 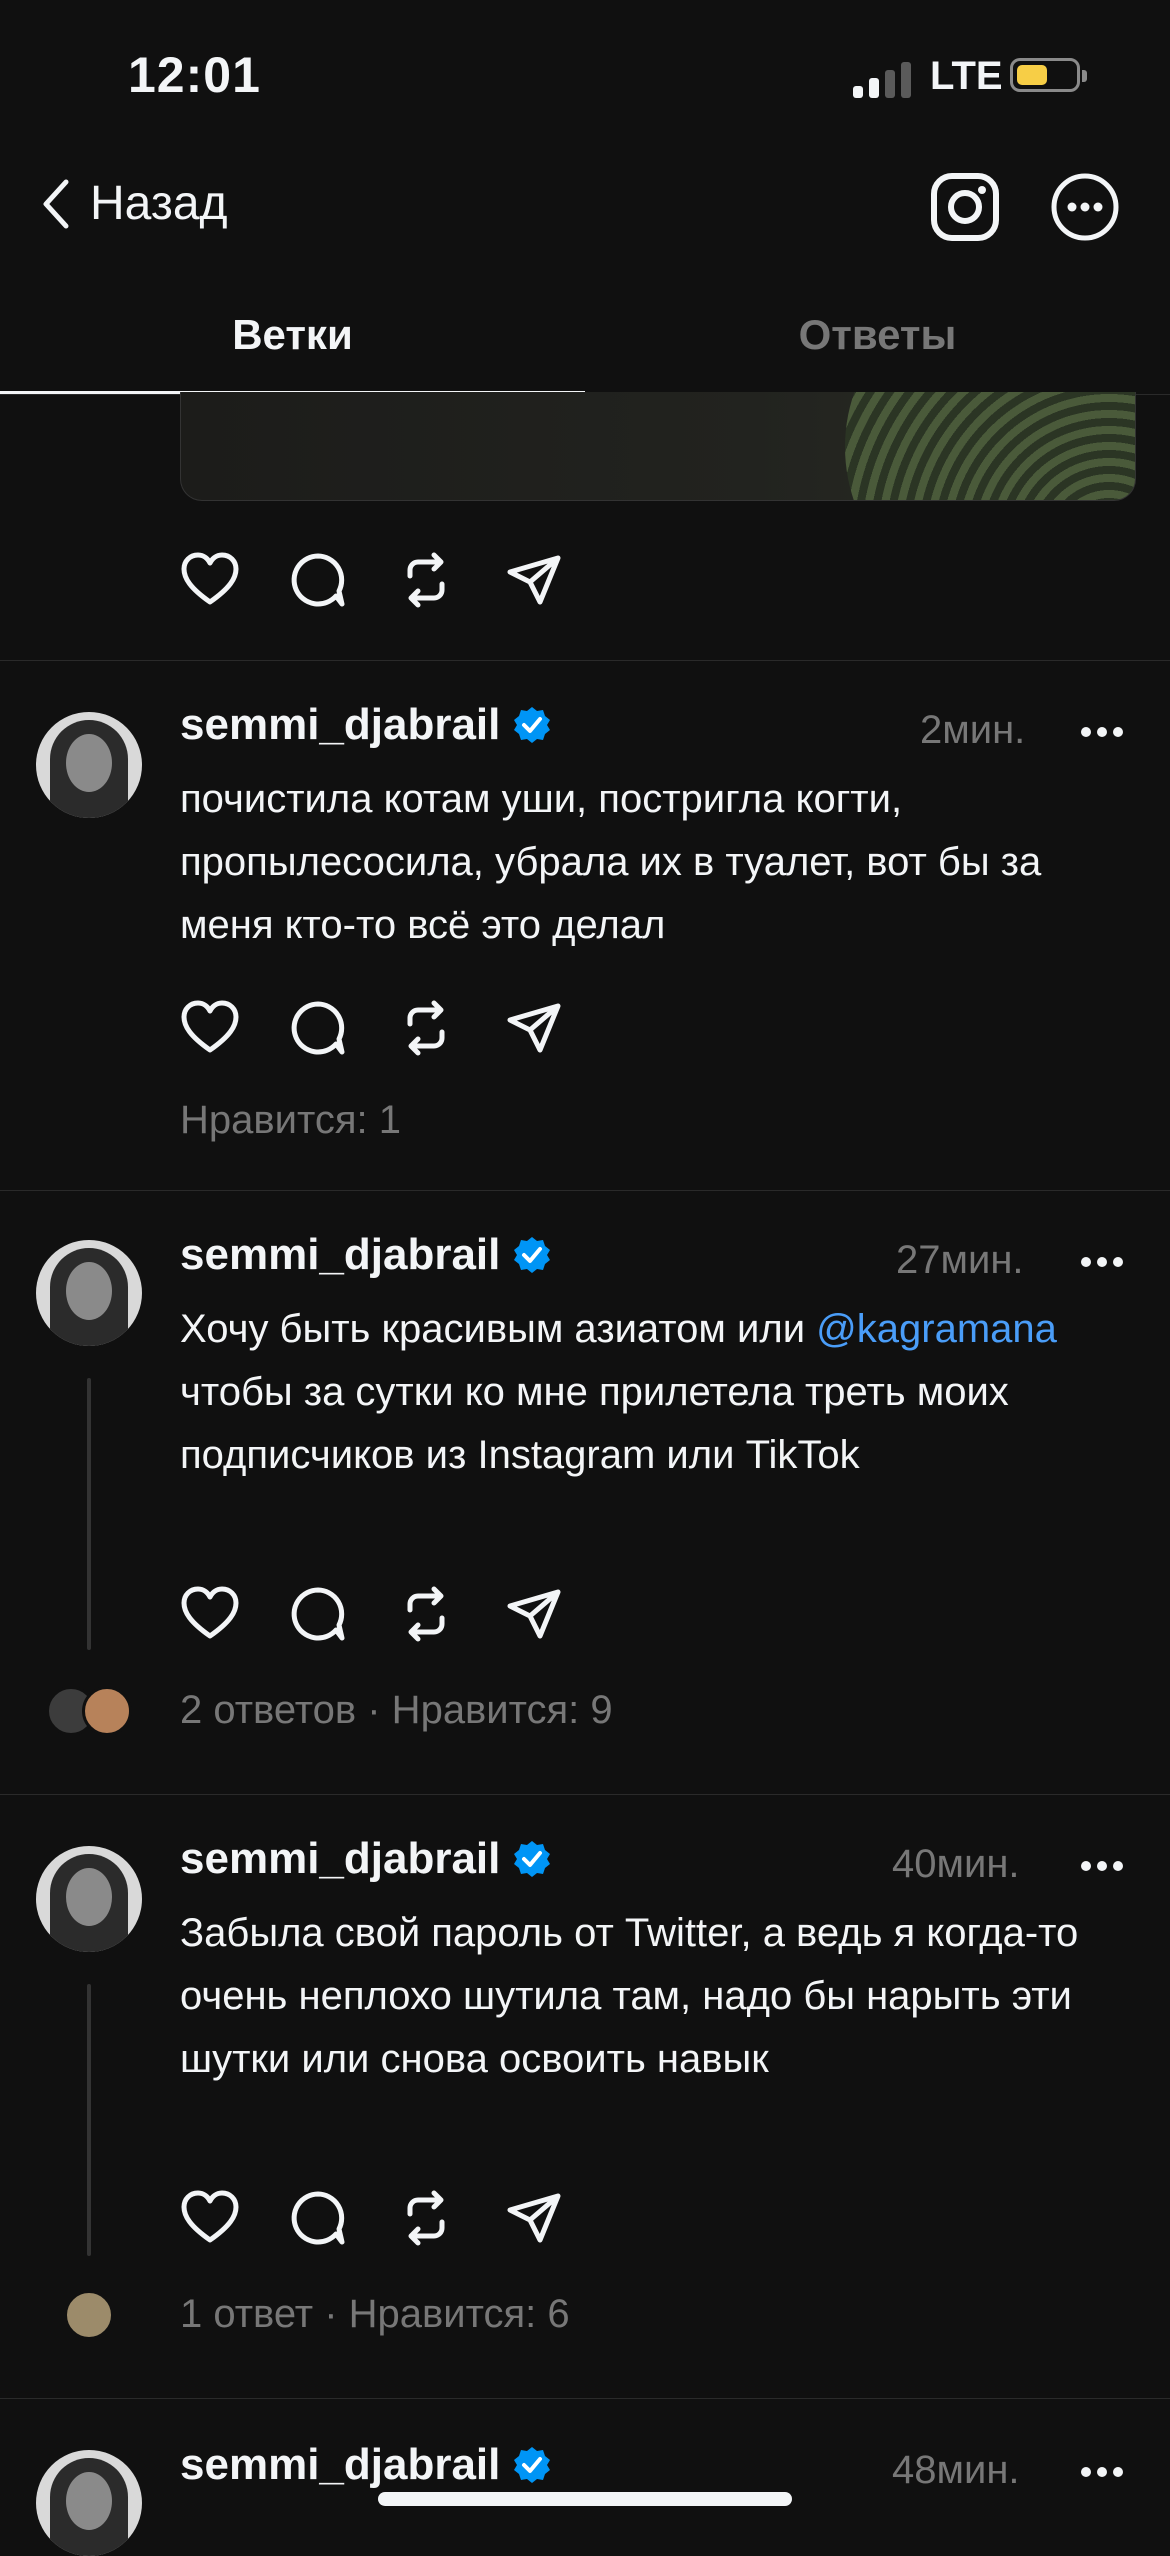 What do you see at coordinates (375, 2314) in the screenshot?
I see `post-meta: 1 ответ · Нравится: 6` at bounding box center [375, 2314].